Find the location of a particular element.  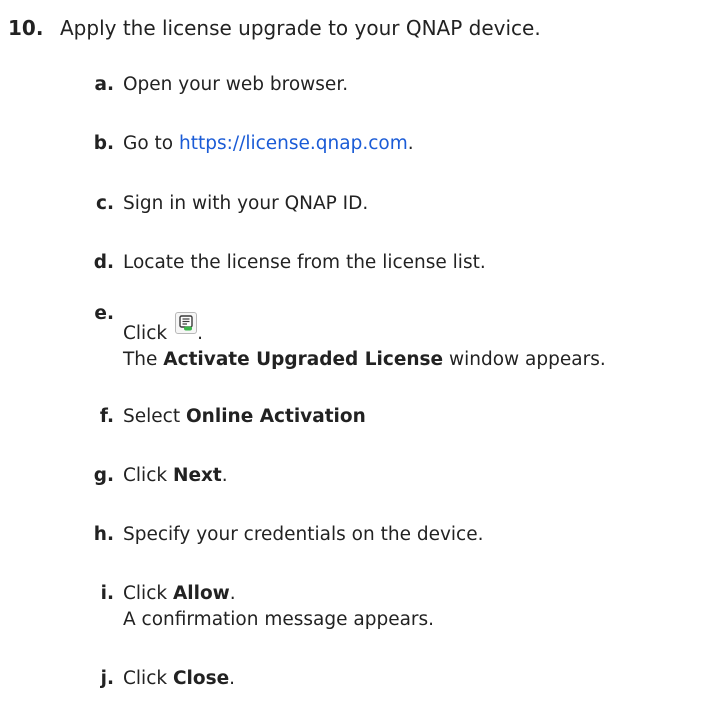

substep-text: Click Next. is located at coordinates (175, 476).